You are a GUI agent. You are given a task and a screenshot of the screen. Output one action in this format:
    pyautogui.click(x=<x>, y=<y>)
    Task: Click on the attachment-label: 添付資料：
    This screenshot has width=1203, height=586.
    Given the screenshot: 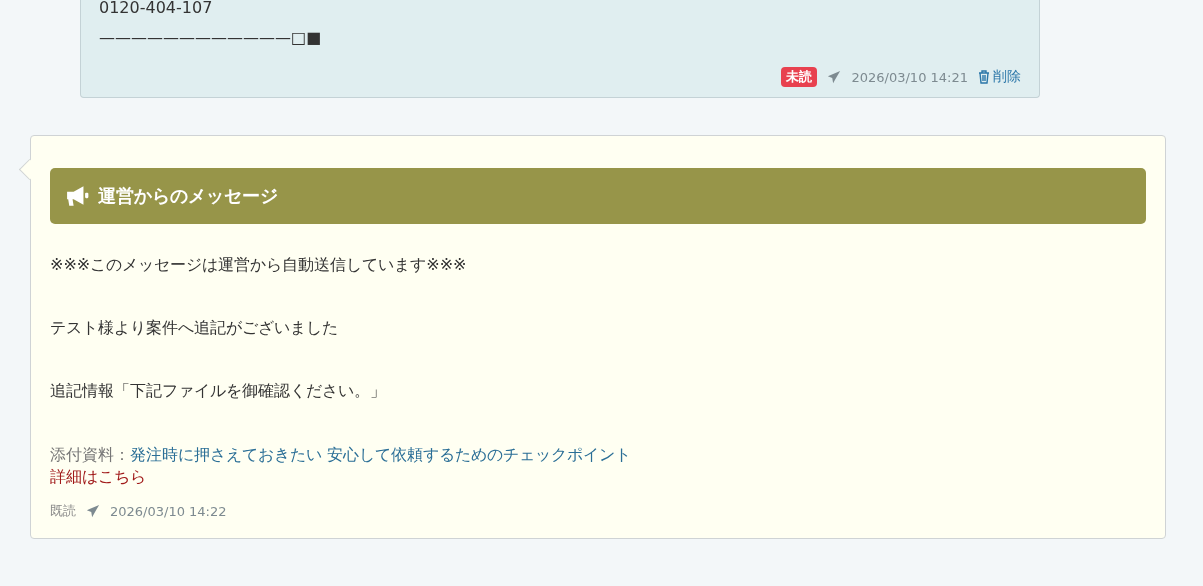 What is the action you would take?
    pyautogui.click(x=90, y=454)
    